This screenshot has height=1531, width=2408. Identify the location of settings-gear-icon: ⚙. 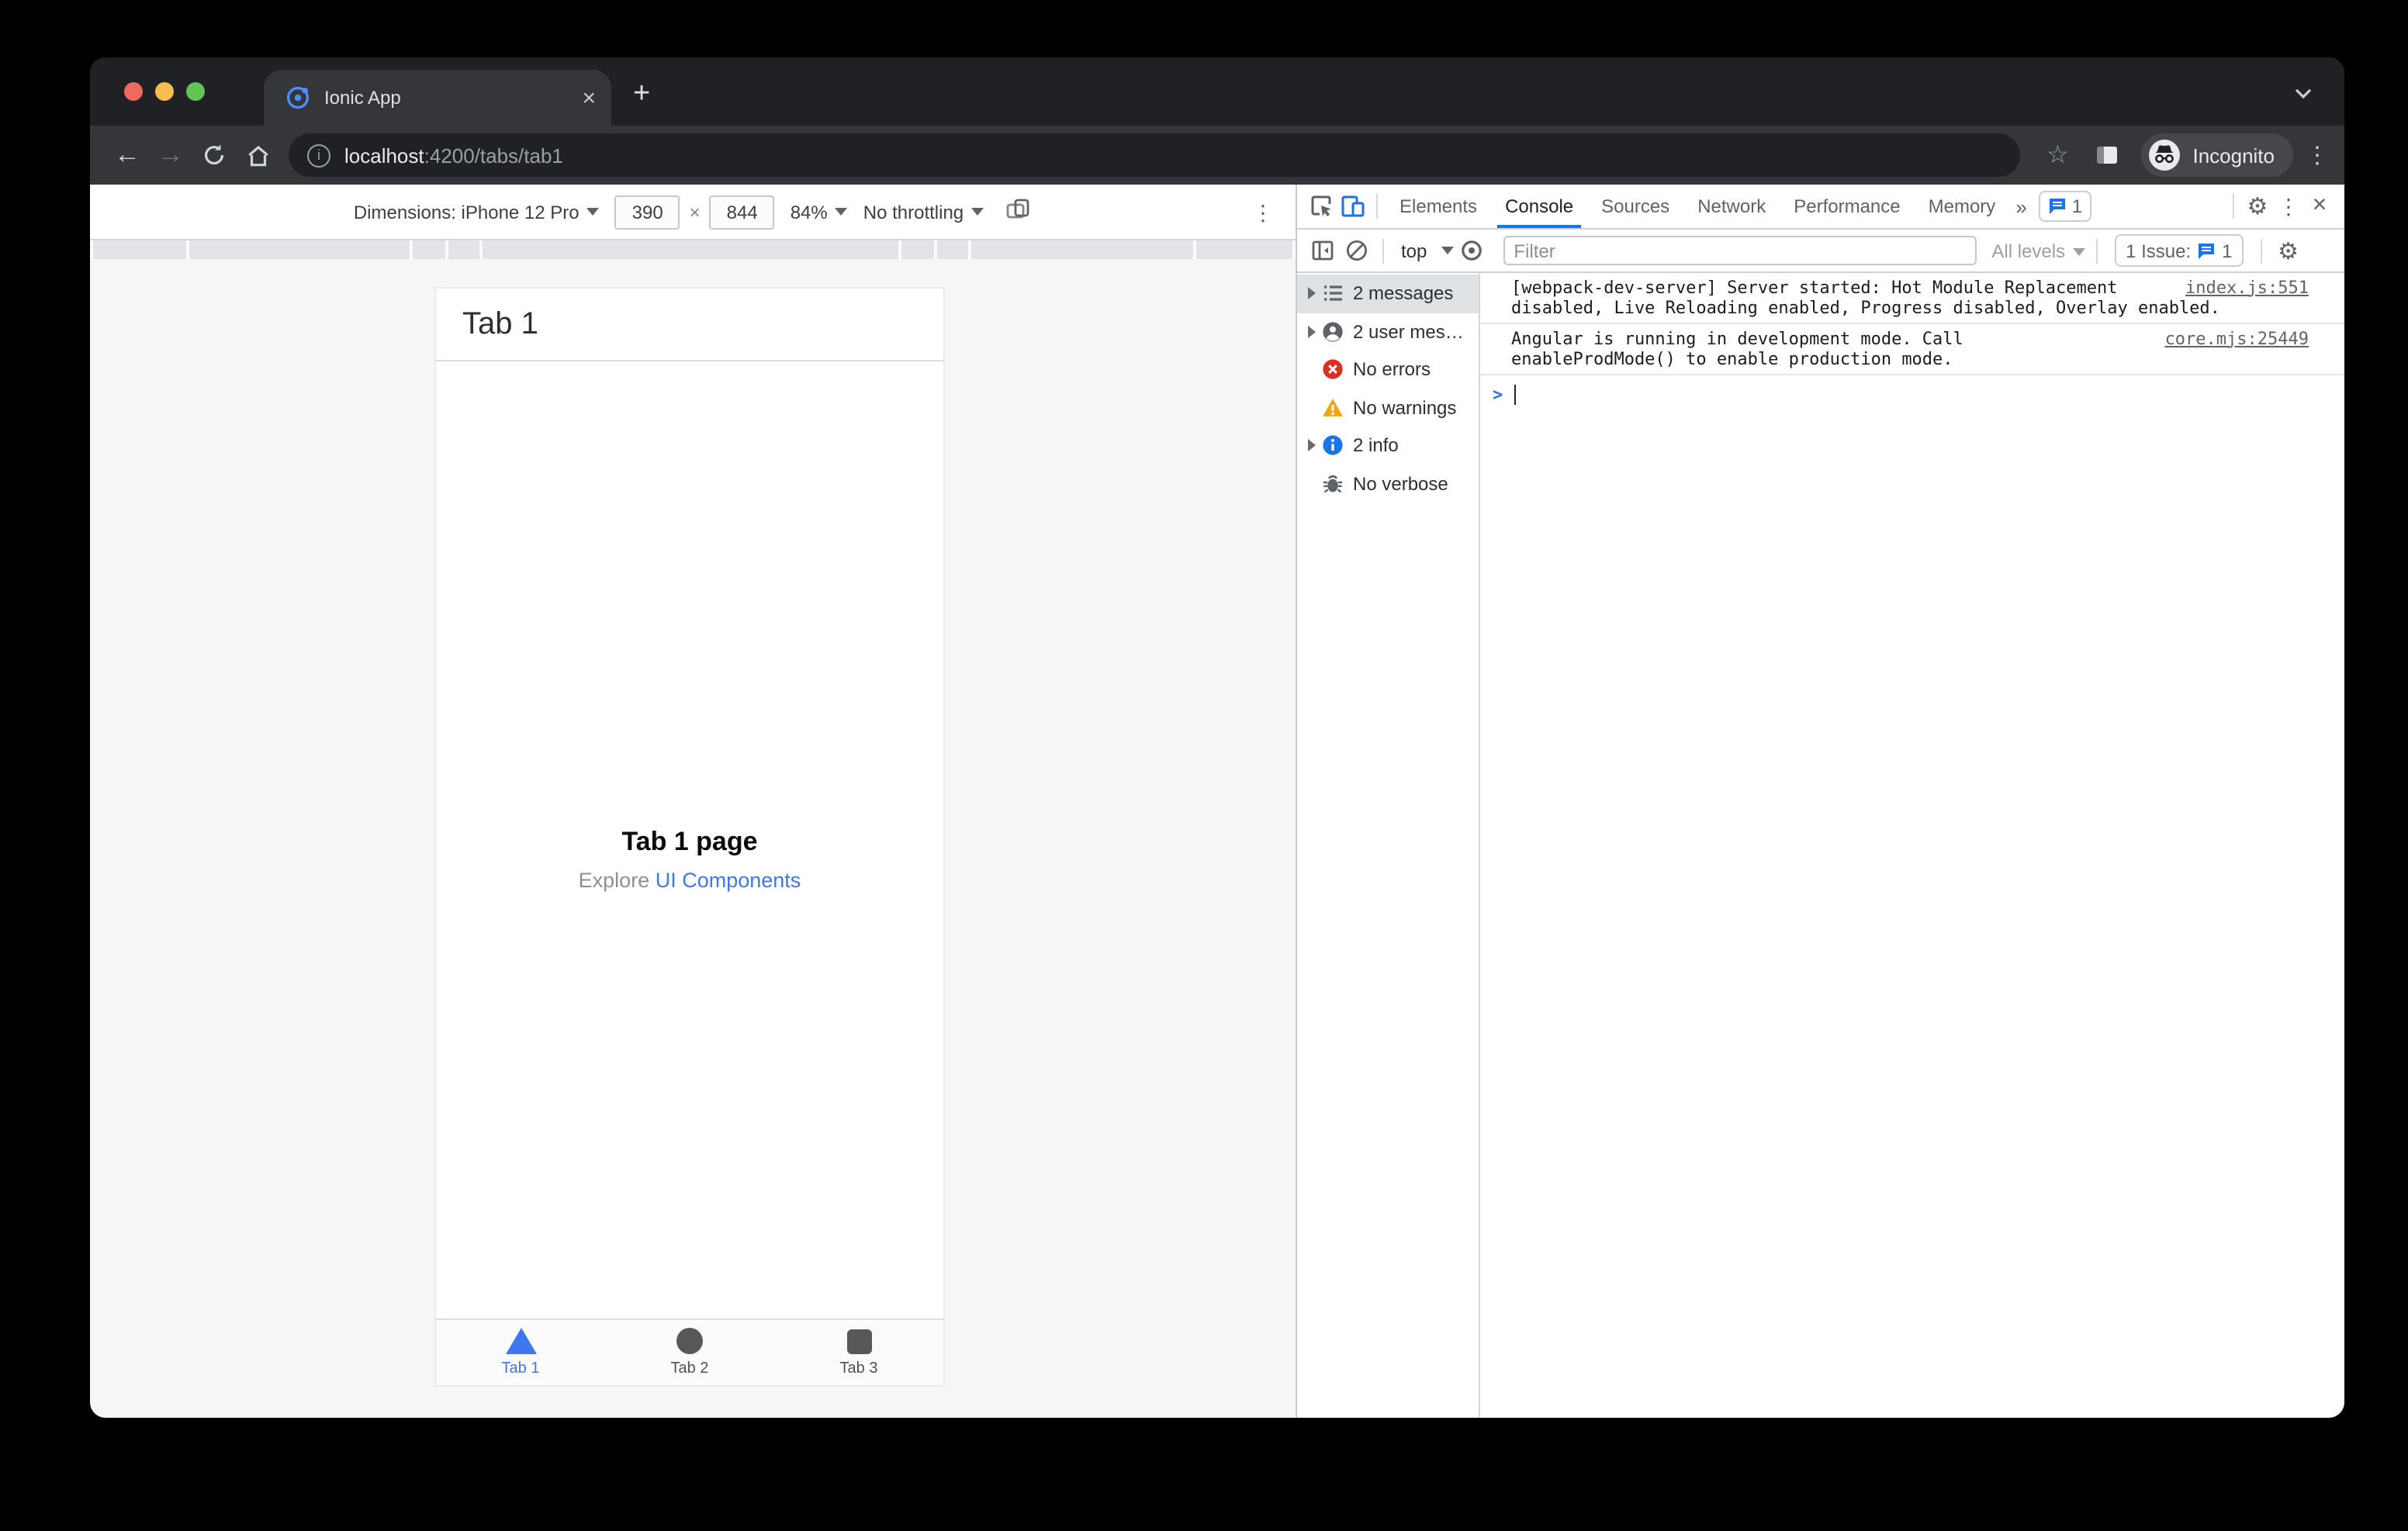
(2257, 206).